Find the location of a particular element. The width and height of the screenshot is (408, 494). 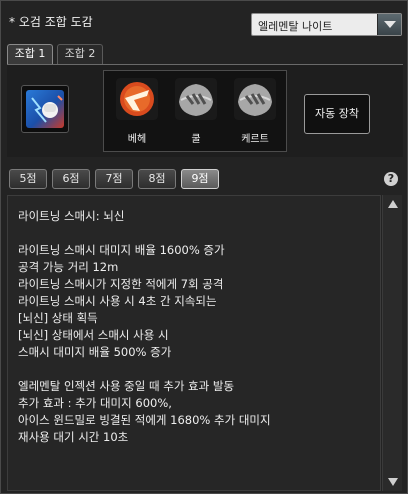

description-line: 라이트닝 스매시: 뇌신 is located at coordinates (71, 216).